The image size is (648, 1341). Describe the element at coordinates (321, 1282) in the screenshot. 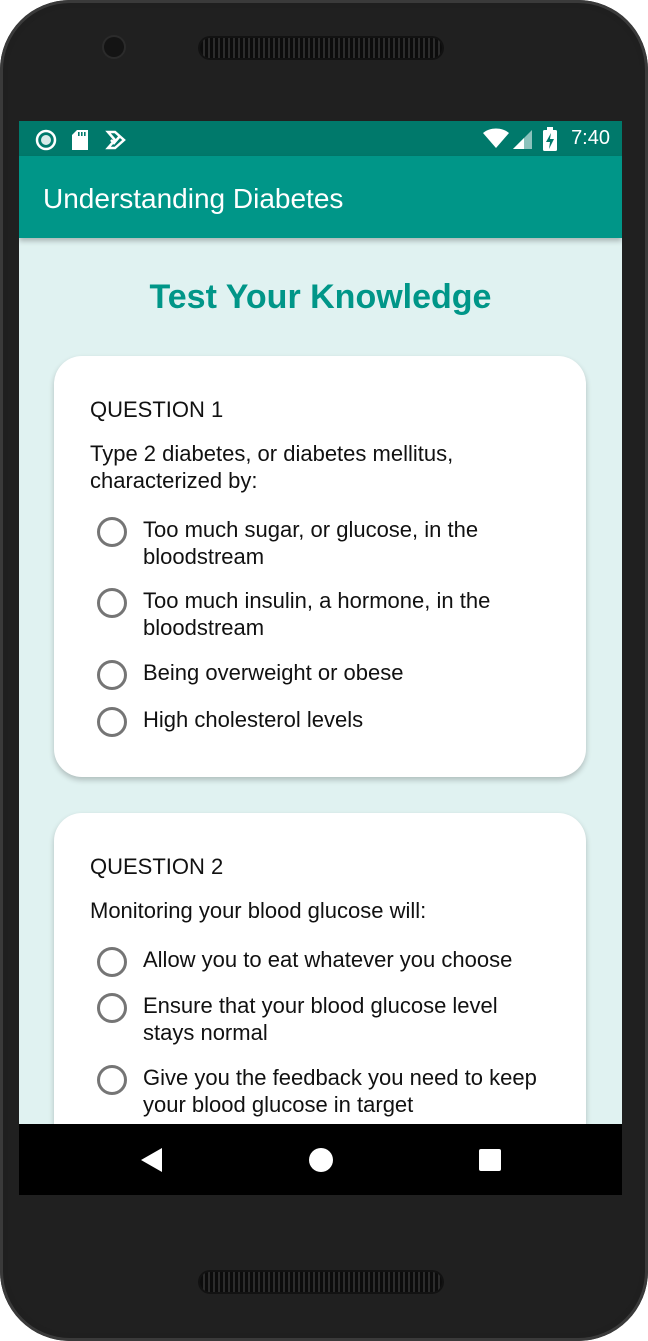

I see `bottom-speaker-grille` at that location.